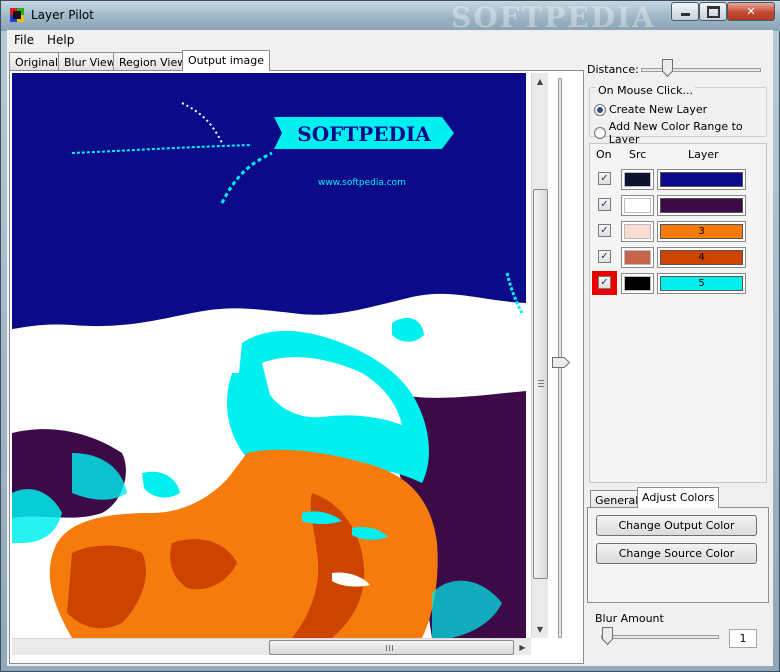 This screenshot has height=672, width=780. What do you see at coordinates (604, 154) in the screenshot?
I see `column-on: On` at bounding box center [604, 154].